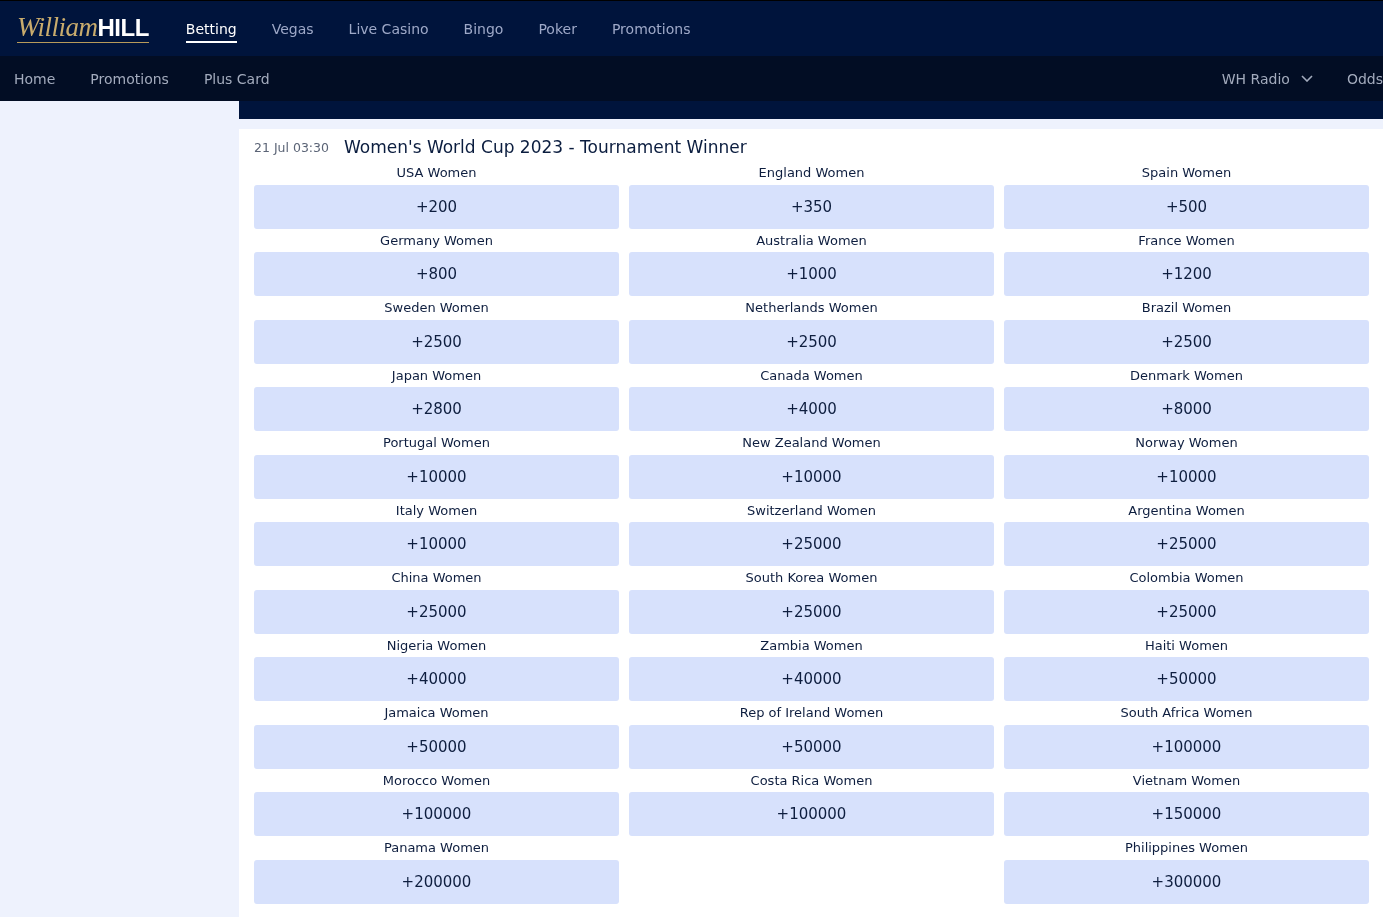 The image size is (1383, 917). I want to click on nav-link: Odds, so click(1364, 78).